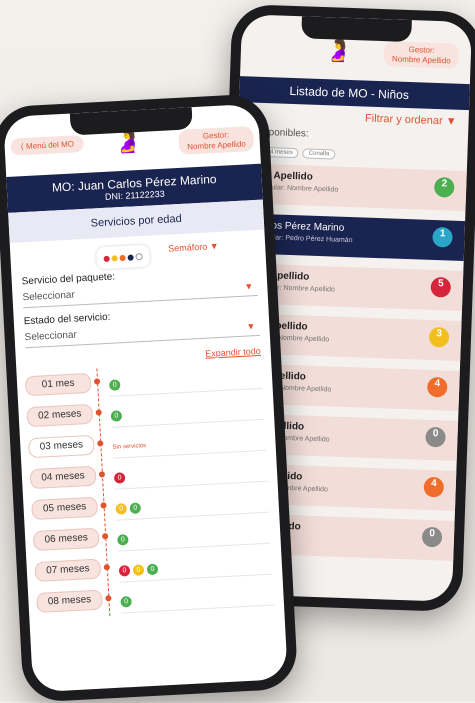 This screenshot has width=475, height=703. I want to click on service-indicators: 00, so click(129, 505).